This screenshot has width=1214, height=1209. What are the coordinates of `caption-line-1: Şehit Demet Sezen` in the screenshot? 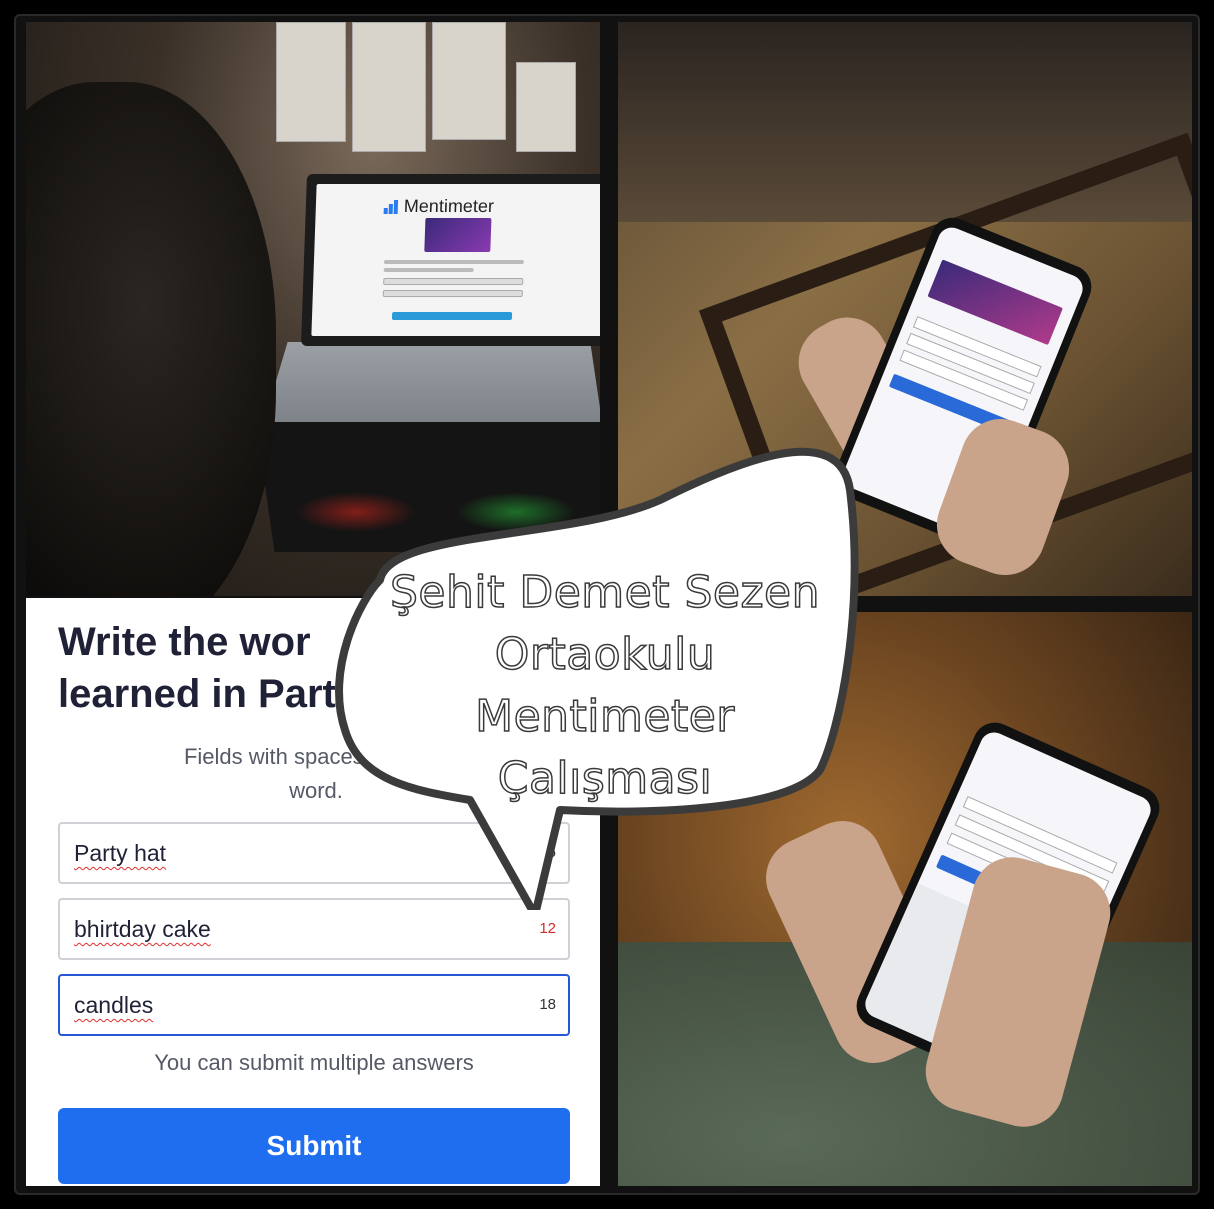 It's located at (605, 592).